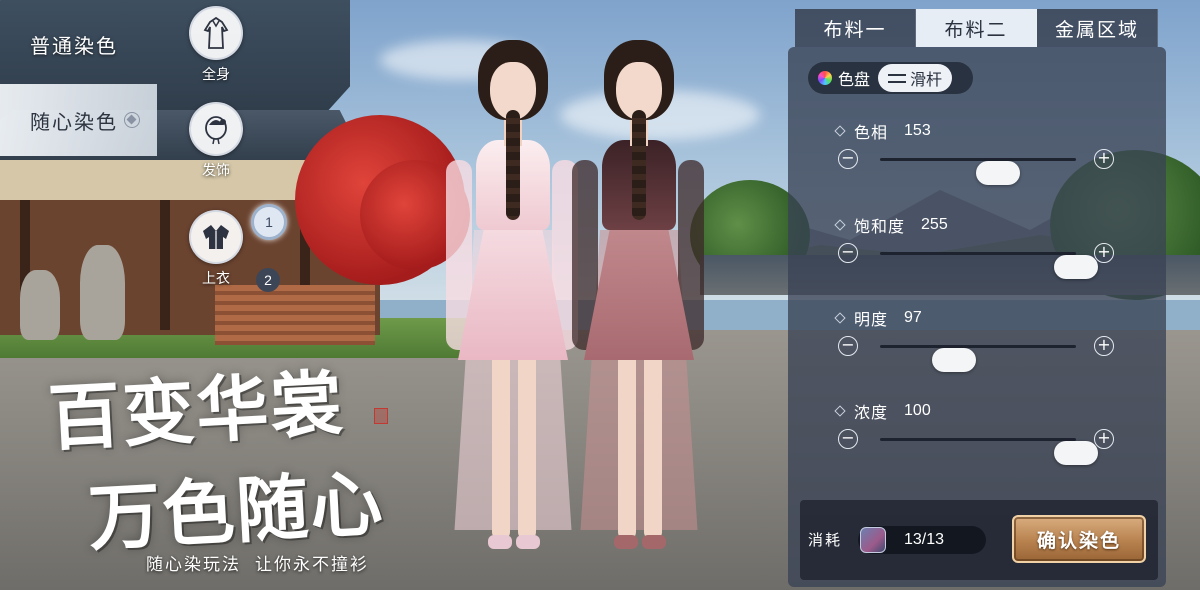 Image resolution: width=1200 pixels, height=590 pixels. I want to click on gem-icon, so click(132, 120).